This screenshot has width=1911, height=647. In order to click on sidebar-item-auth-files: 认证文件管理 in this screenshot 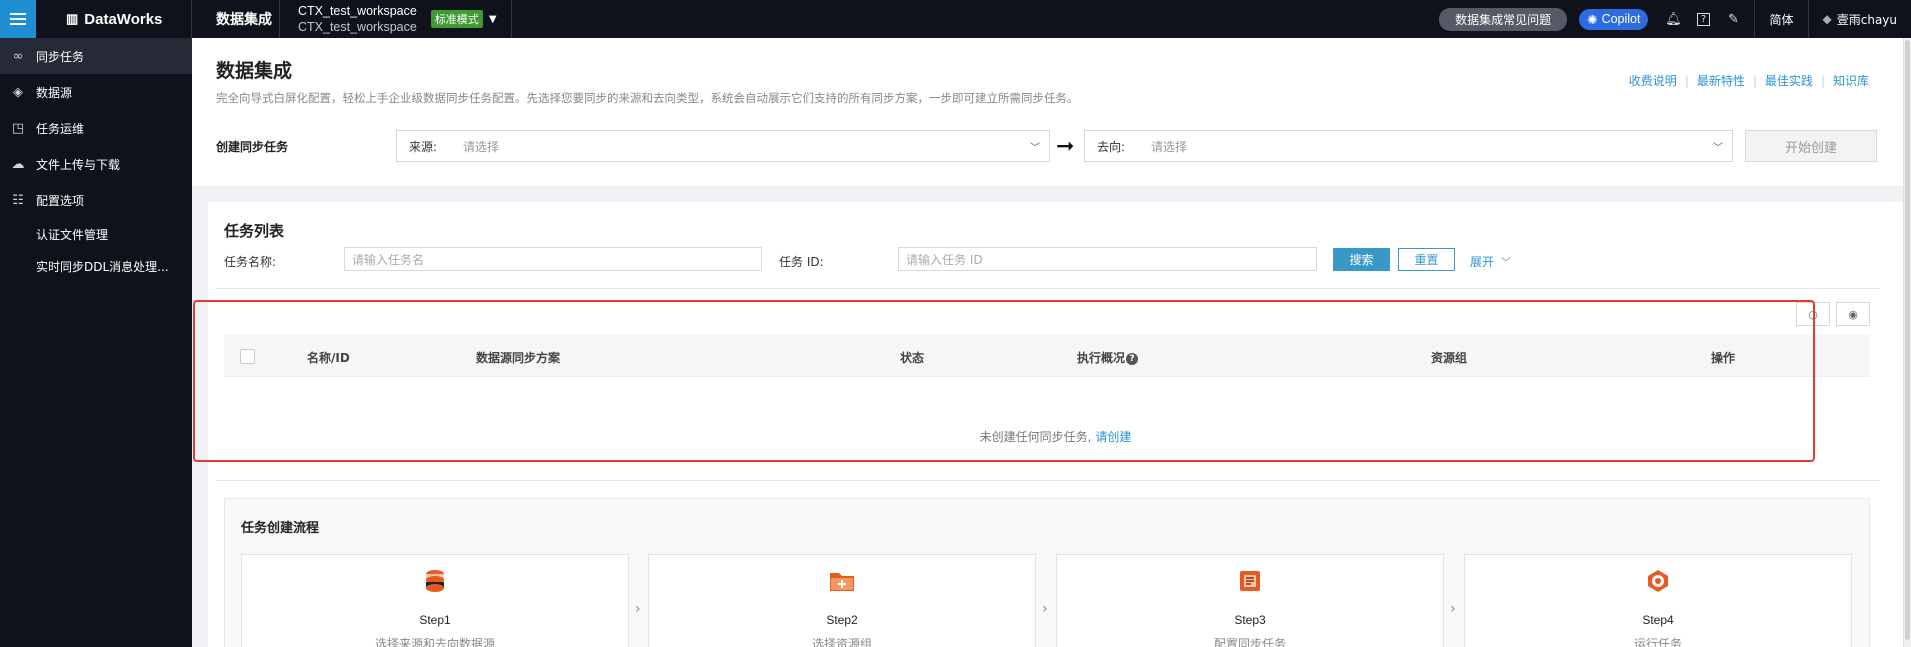, I will do `click(96, 234)`.